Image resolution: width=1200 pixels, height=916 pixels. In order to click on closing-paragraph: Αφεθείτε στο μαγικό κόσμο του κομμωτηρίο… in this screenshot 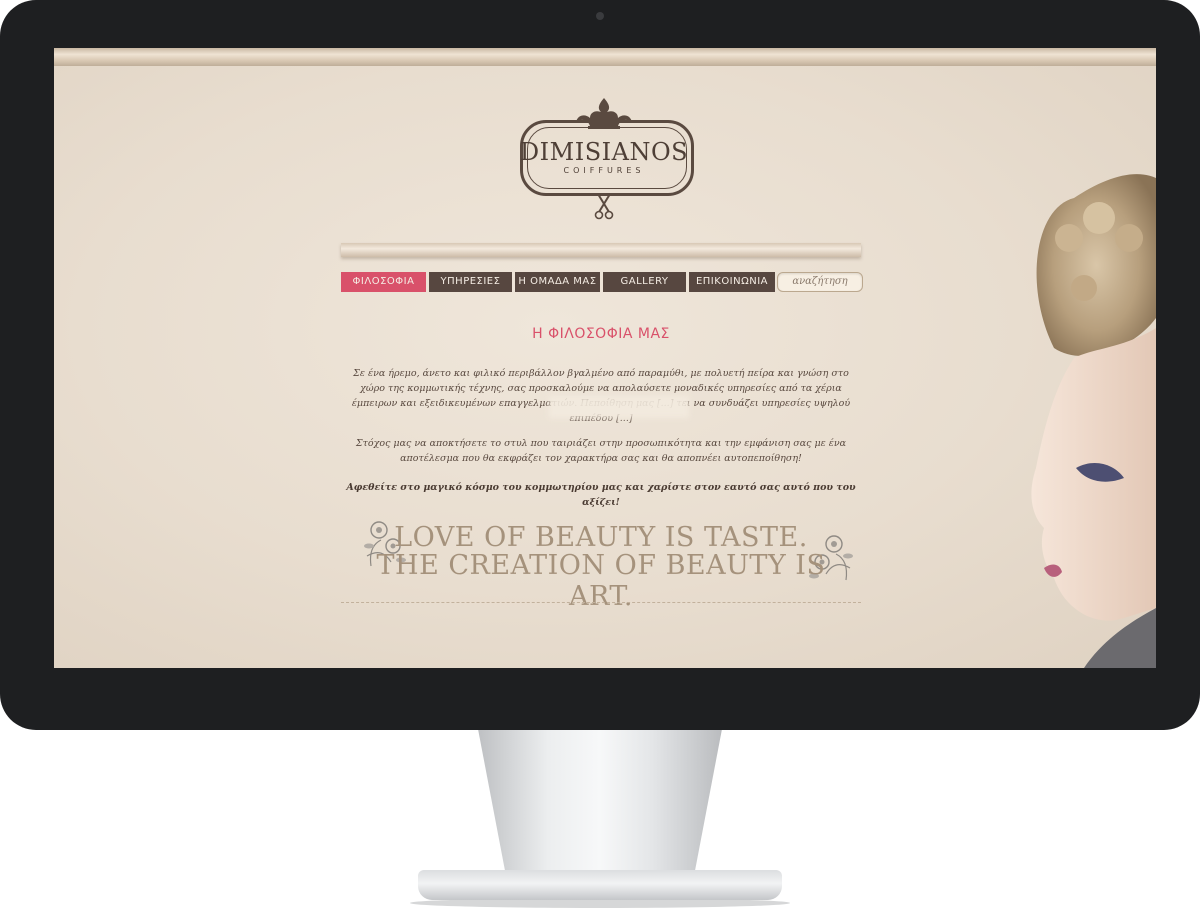, I will do `click(601, 495)`.